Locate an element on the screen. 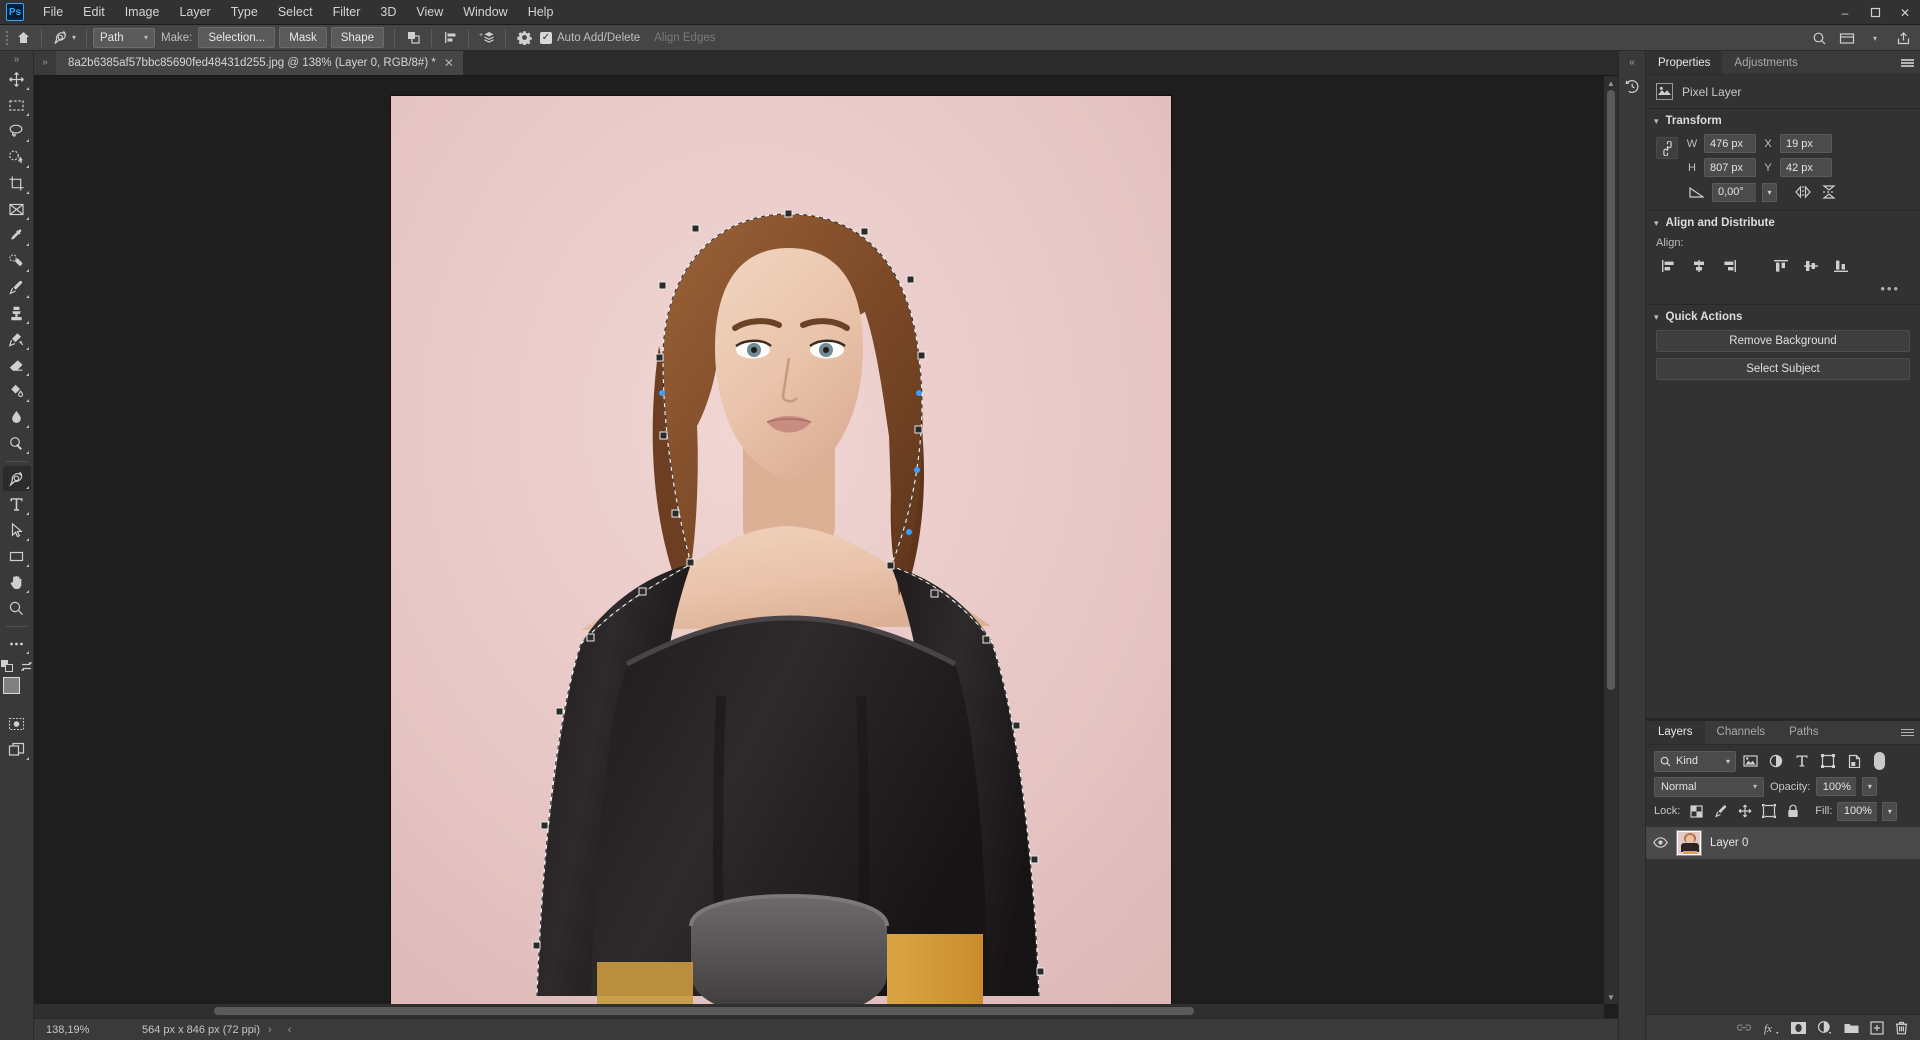  angle-chevron-down-icon: ▾ is located at coordinates (1769, 192).